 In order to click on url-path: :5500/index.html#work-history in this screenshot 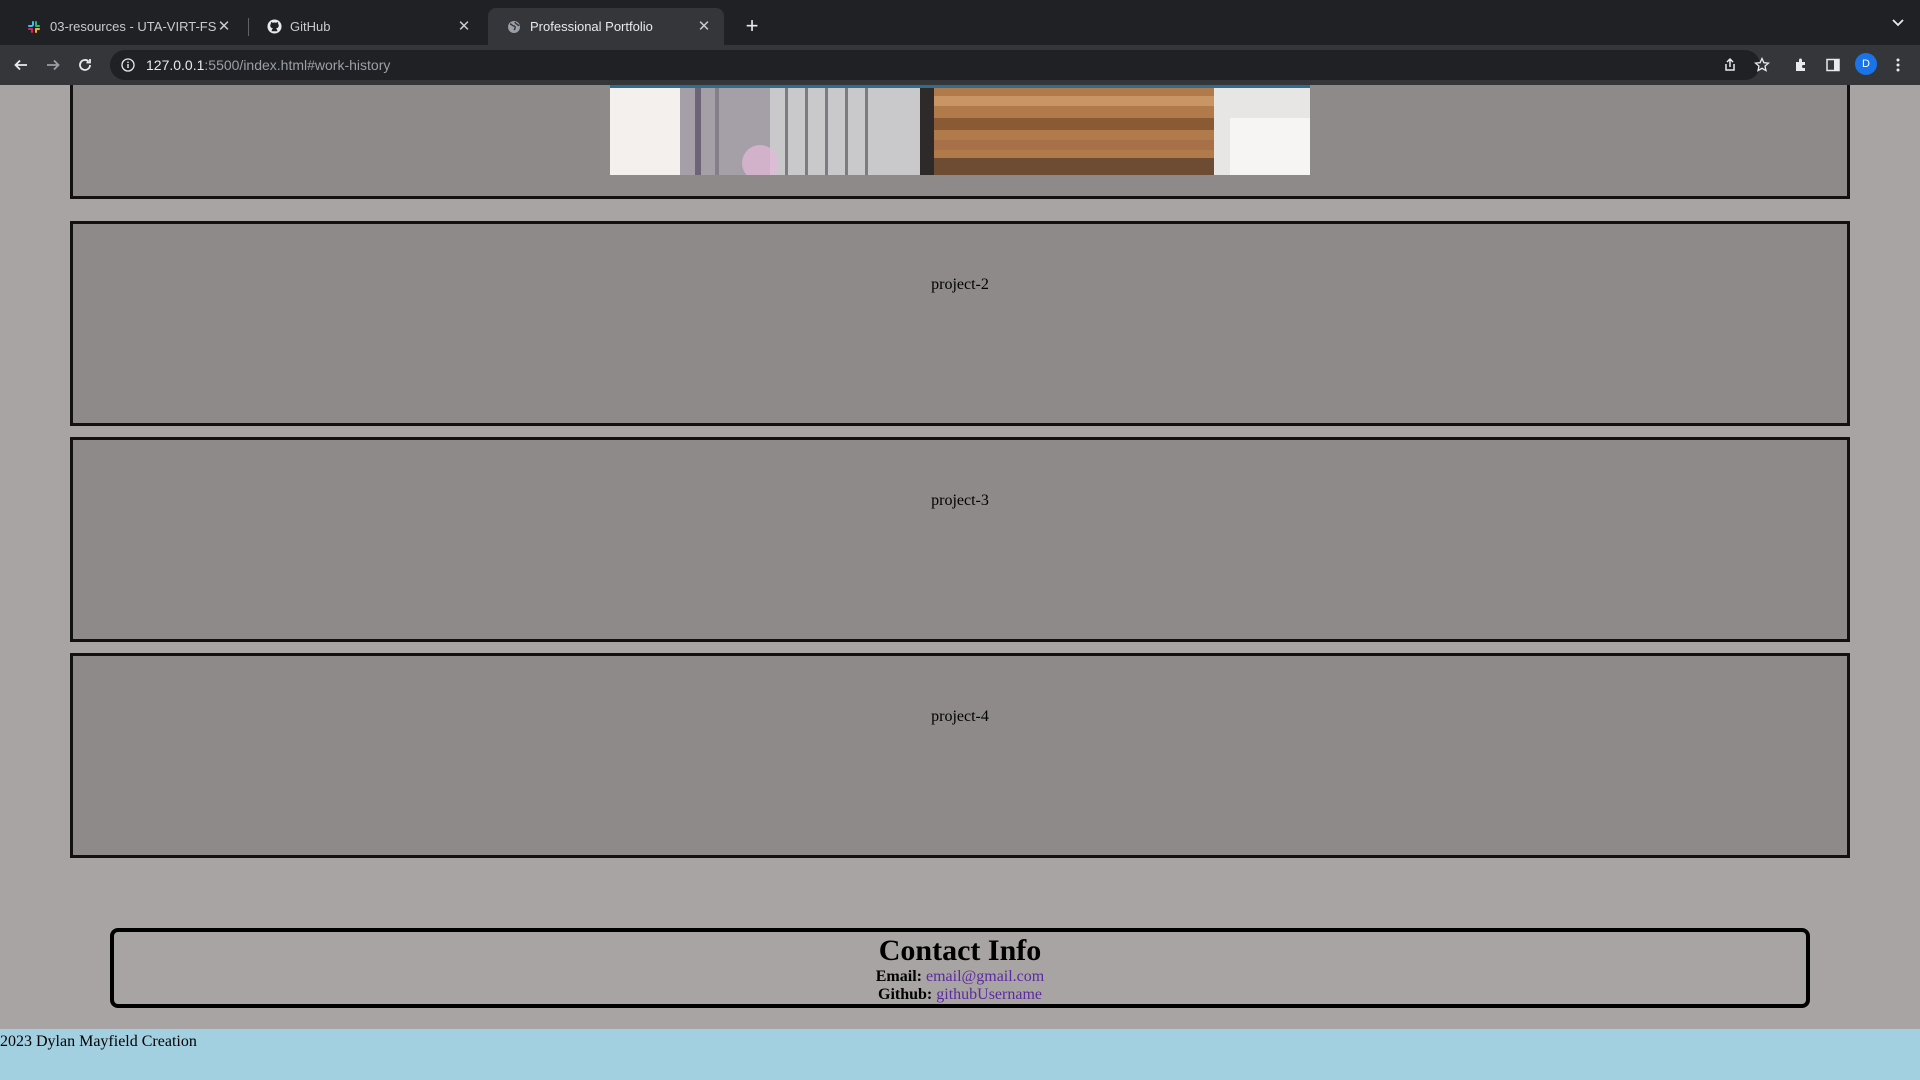, I will do `click(297, 65)`.